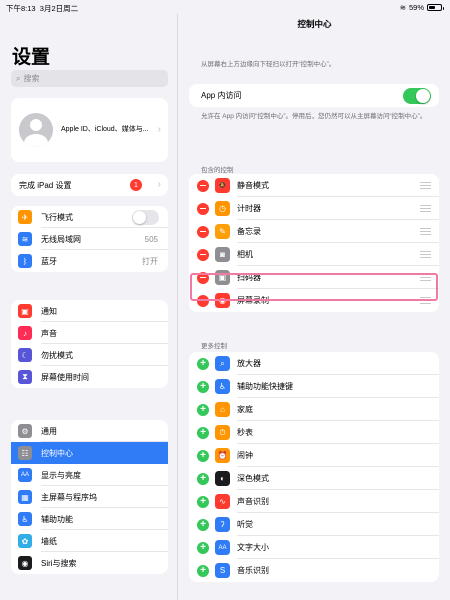 The width and height of the screenshot is (450, 600). I want to click on moon-icon: ☾, so click(25, 355).